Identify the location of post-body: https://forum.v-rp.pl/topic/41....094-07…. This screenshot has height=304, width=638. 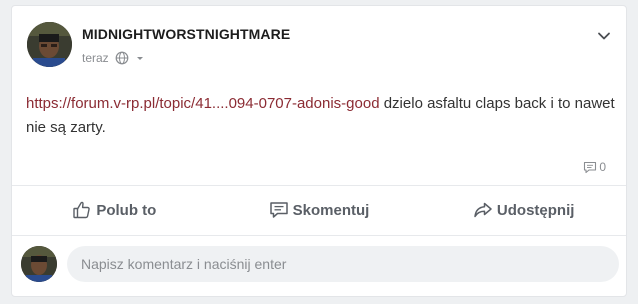
(321, 116).